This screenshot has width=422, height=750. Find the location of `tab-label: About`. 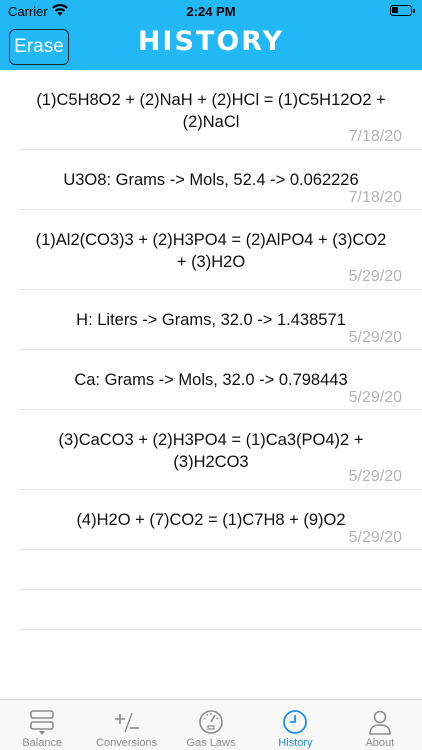

tab-label: About is located at coordinates (380, 743).